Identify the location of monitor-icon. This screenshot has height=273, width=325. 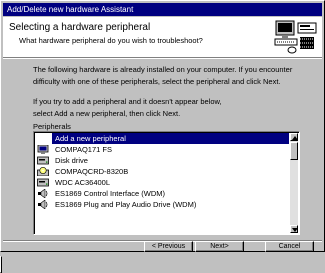
(43, 149).